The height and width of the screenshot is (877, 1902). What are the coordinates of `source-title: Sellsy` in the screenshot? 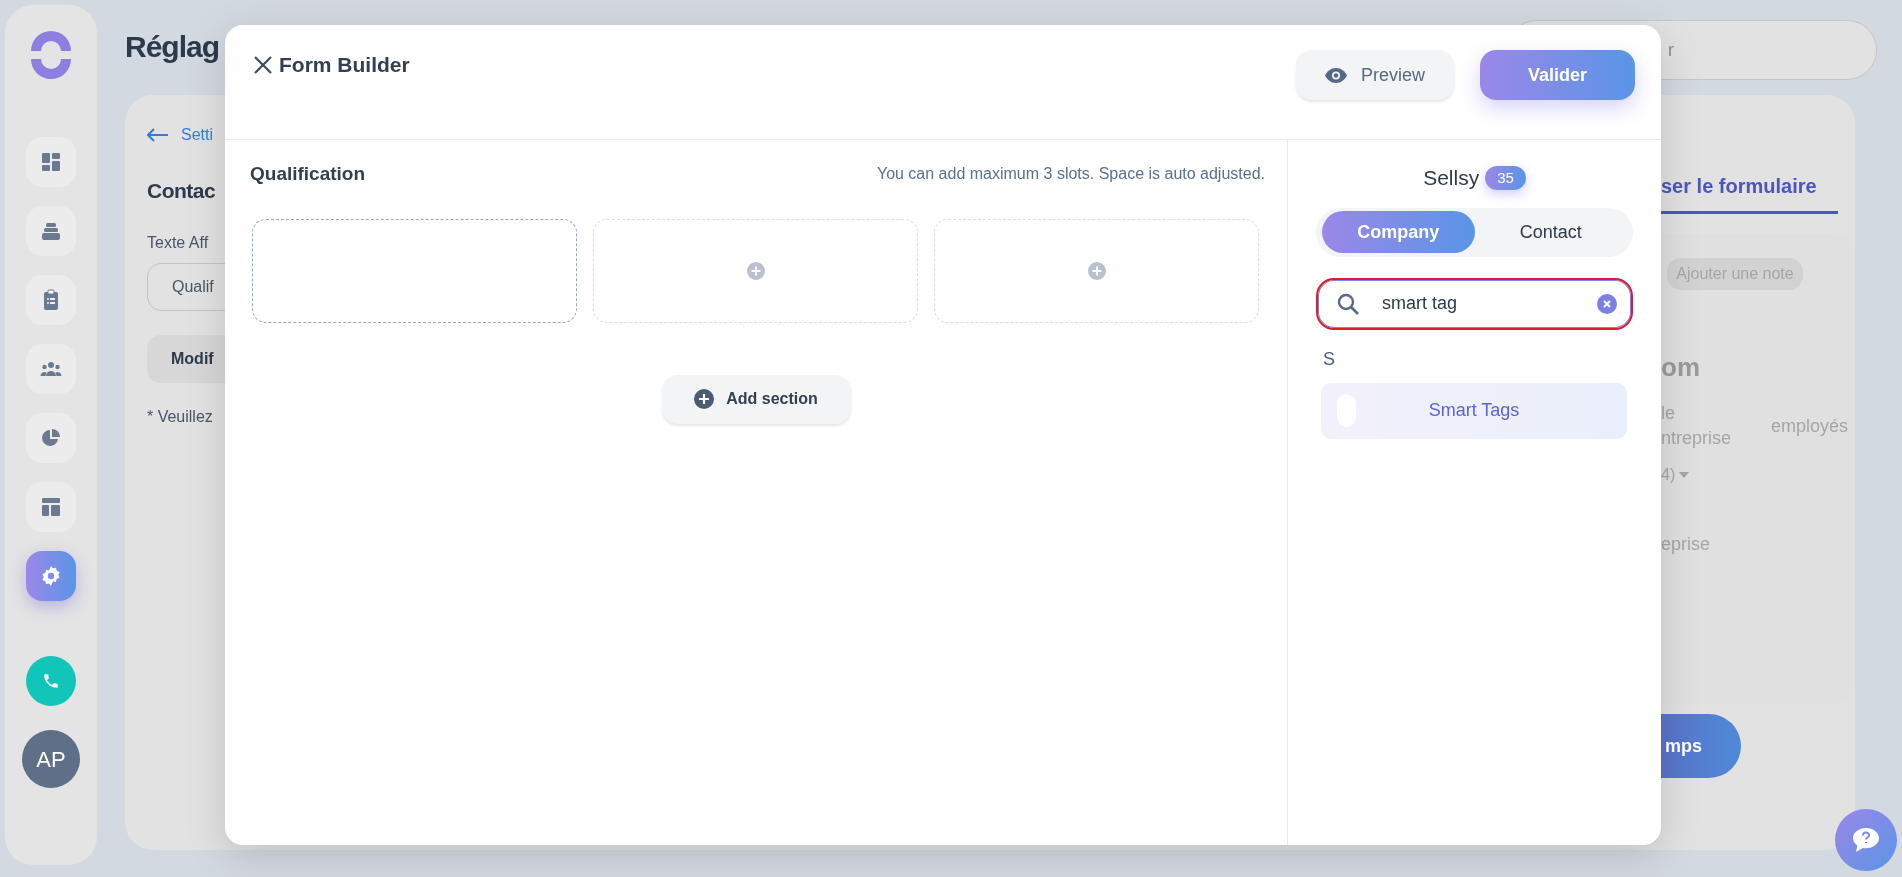 It's located at (1451, 178).